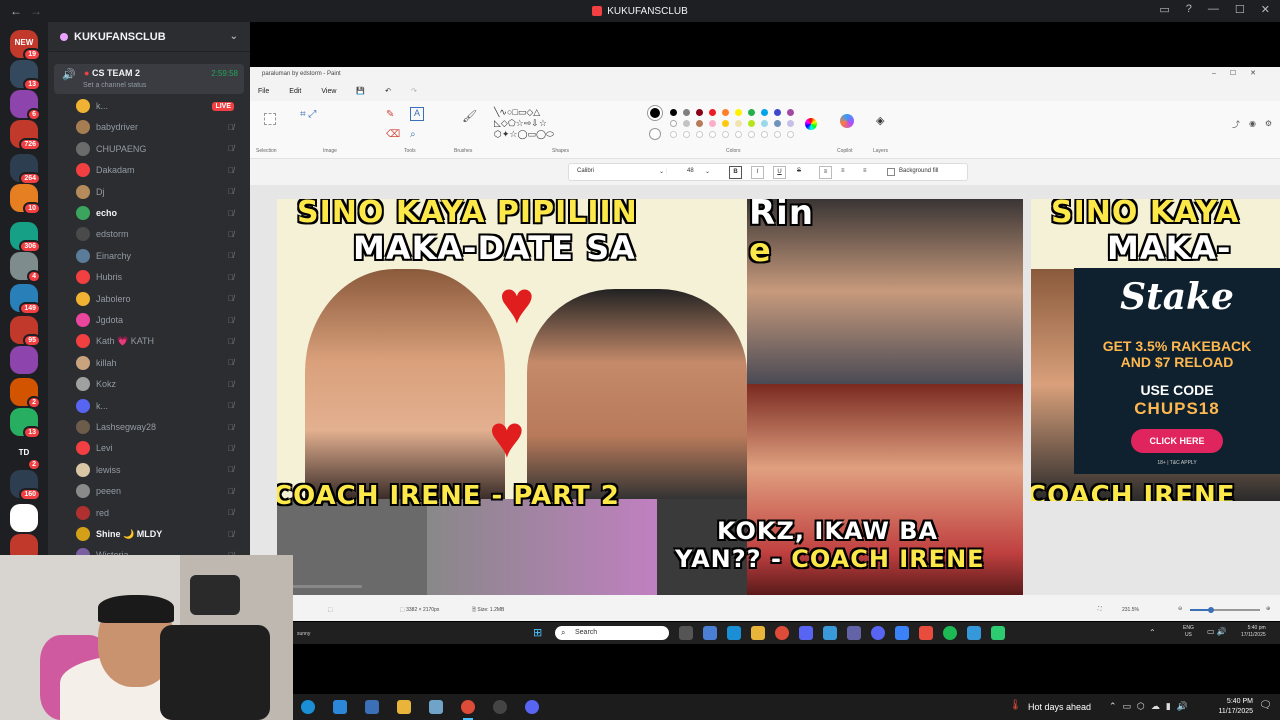  I want to click on voice-user: lewiss 🎙̸, so click(161, 470).